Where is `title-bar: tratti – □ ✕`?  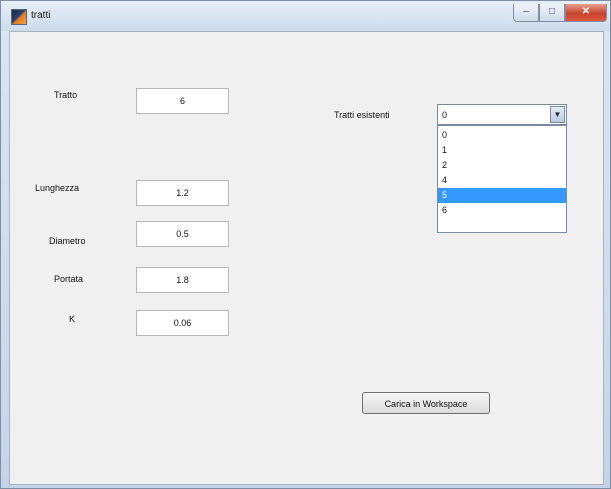
title-bar: tratti – □ ✕ is located at coordinates (305, 16).